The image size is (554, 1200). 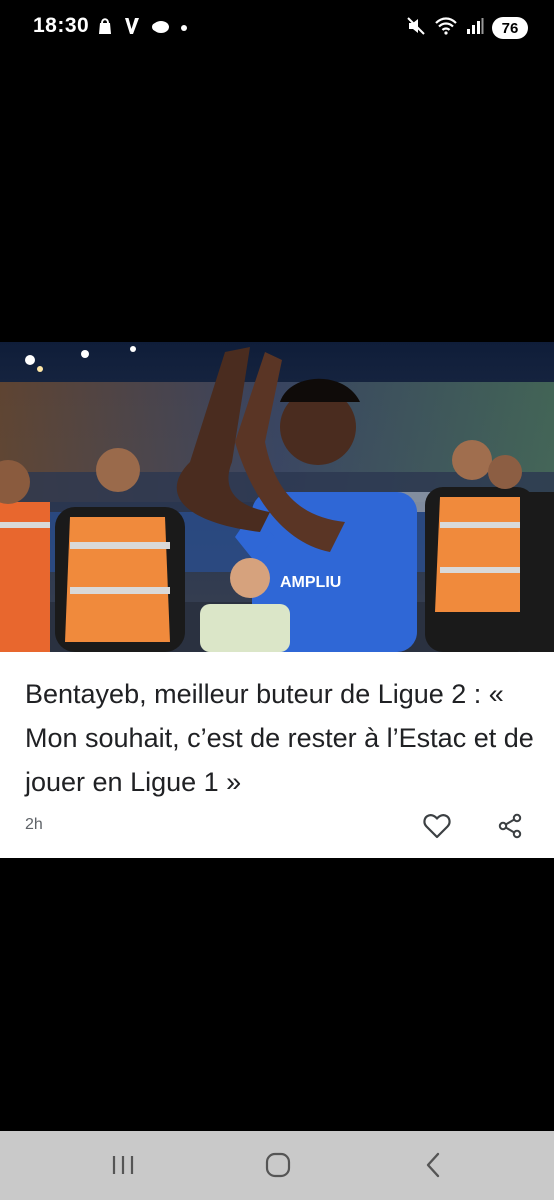 I want to click on status-left-icons, so click(x=142, y=28).